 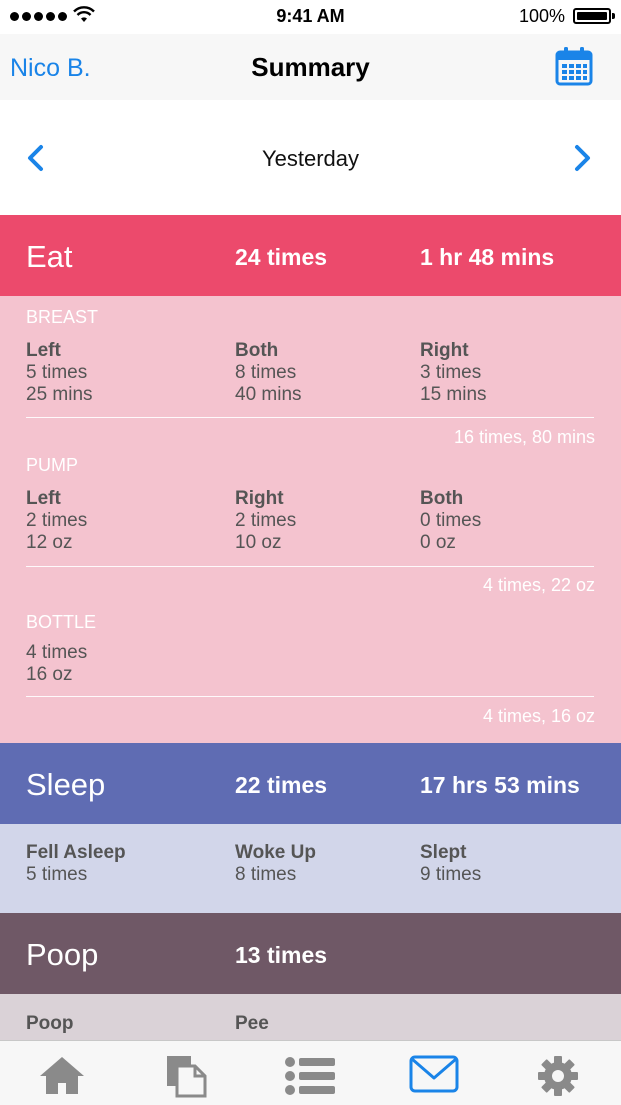 I want to click on chevron-right-icon, so click(x=583, y=158).